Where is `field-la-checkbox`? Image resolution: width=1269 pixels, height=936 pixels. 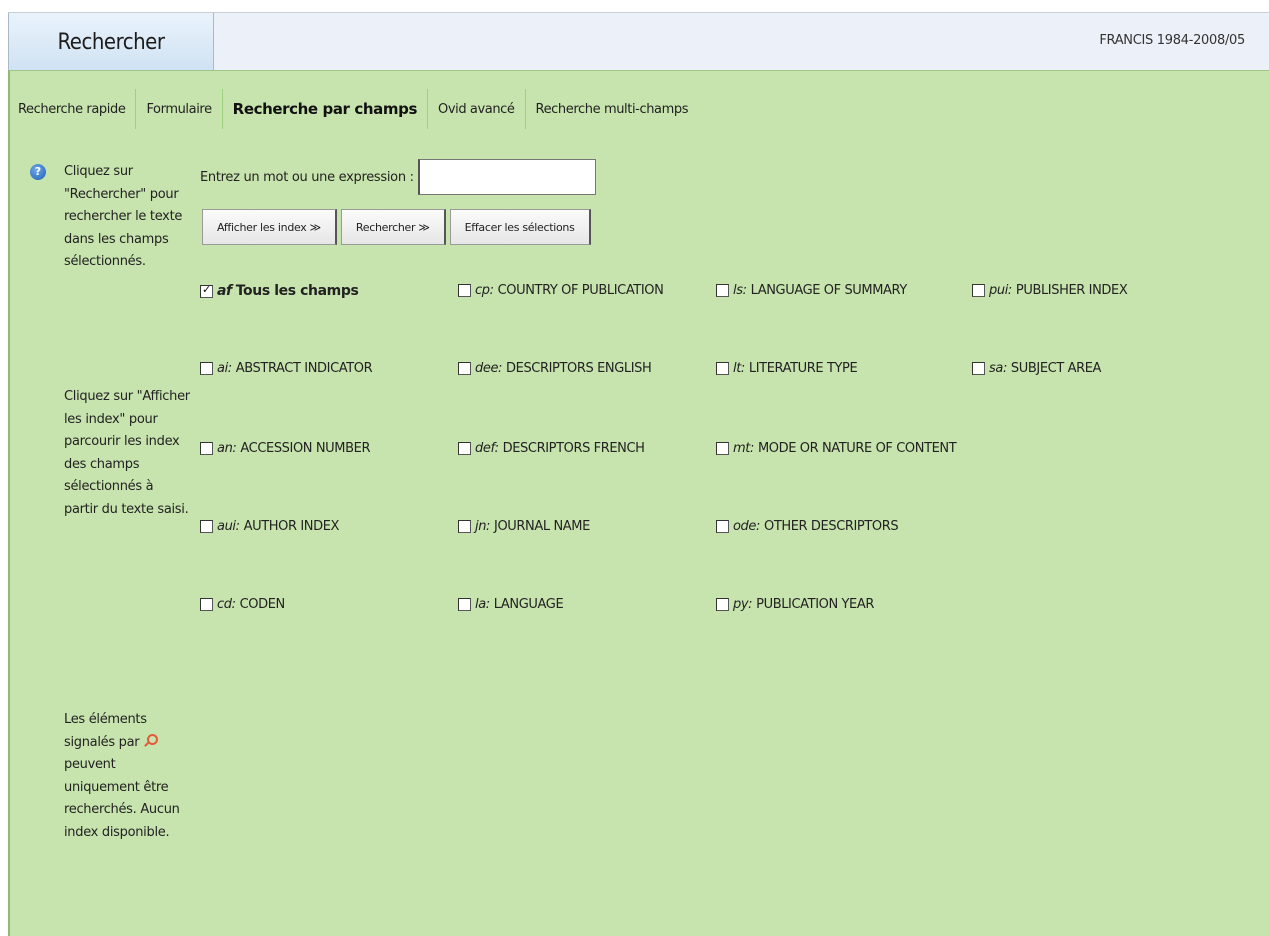 field-la-checkbox is located at coordinates (464, 604).